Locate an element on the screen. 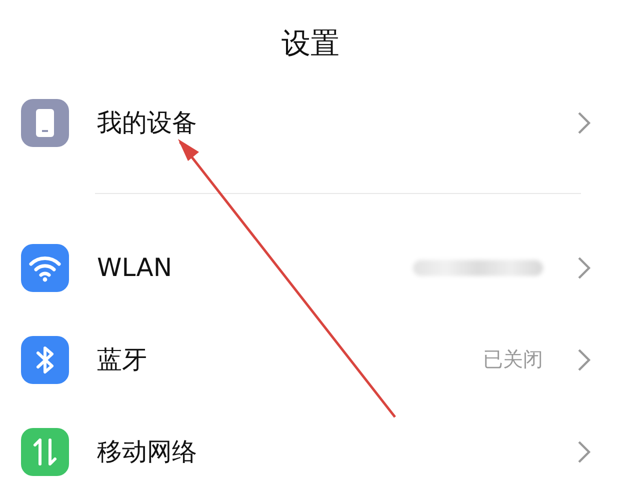 The height and width of the screenshot is (500, 621). bluetooth-icon is located at coordinates (45, 360).